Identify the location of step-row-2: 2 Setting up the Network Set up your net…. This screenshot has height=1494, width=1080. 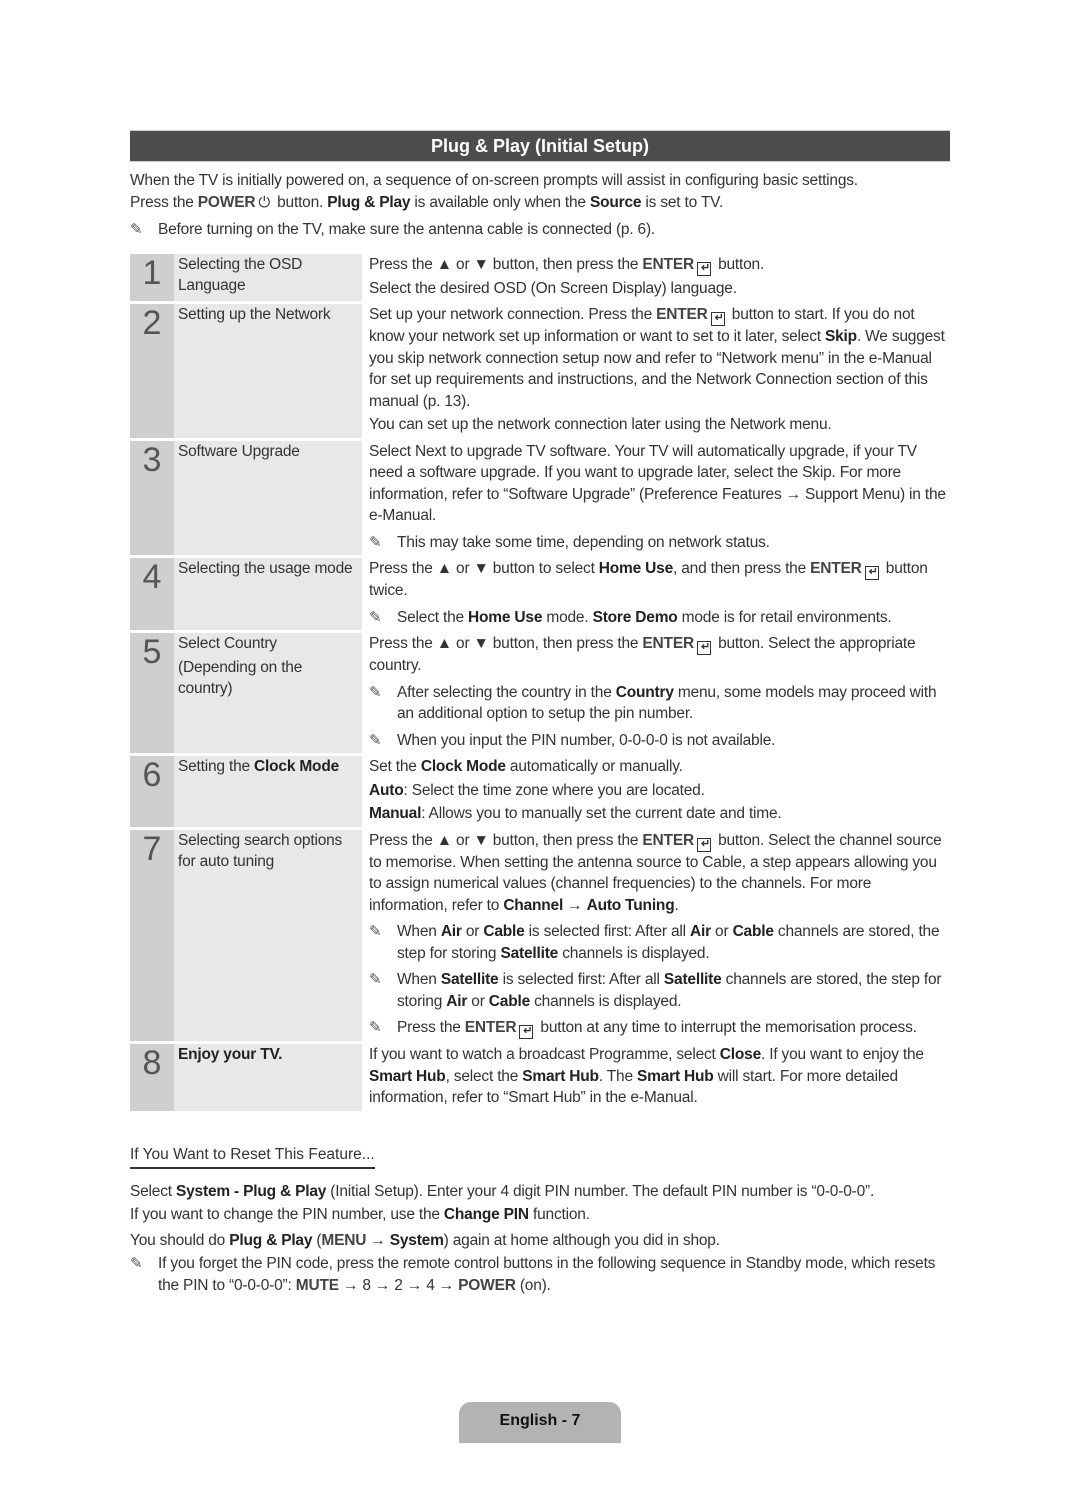
(540, 371).